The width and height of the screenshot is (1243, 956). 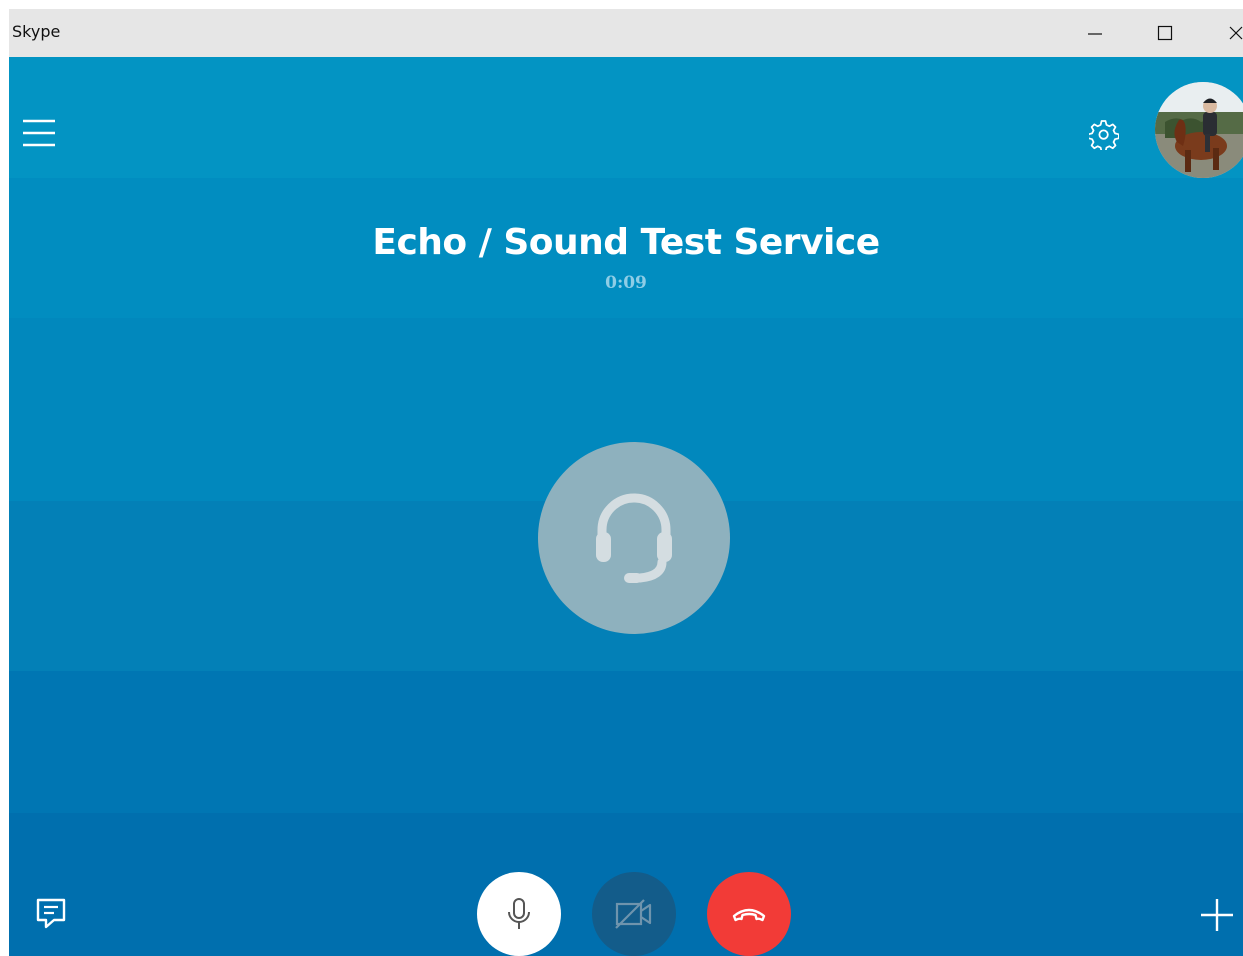 I want to click on close-icon, so click(x=1236, y=33).